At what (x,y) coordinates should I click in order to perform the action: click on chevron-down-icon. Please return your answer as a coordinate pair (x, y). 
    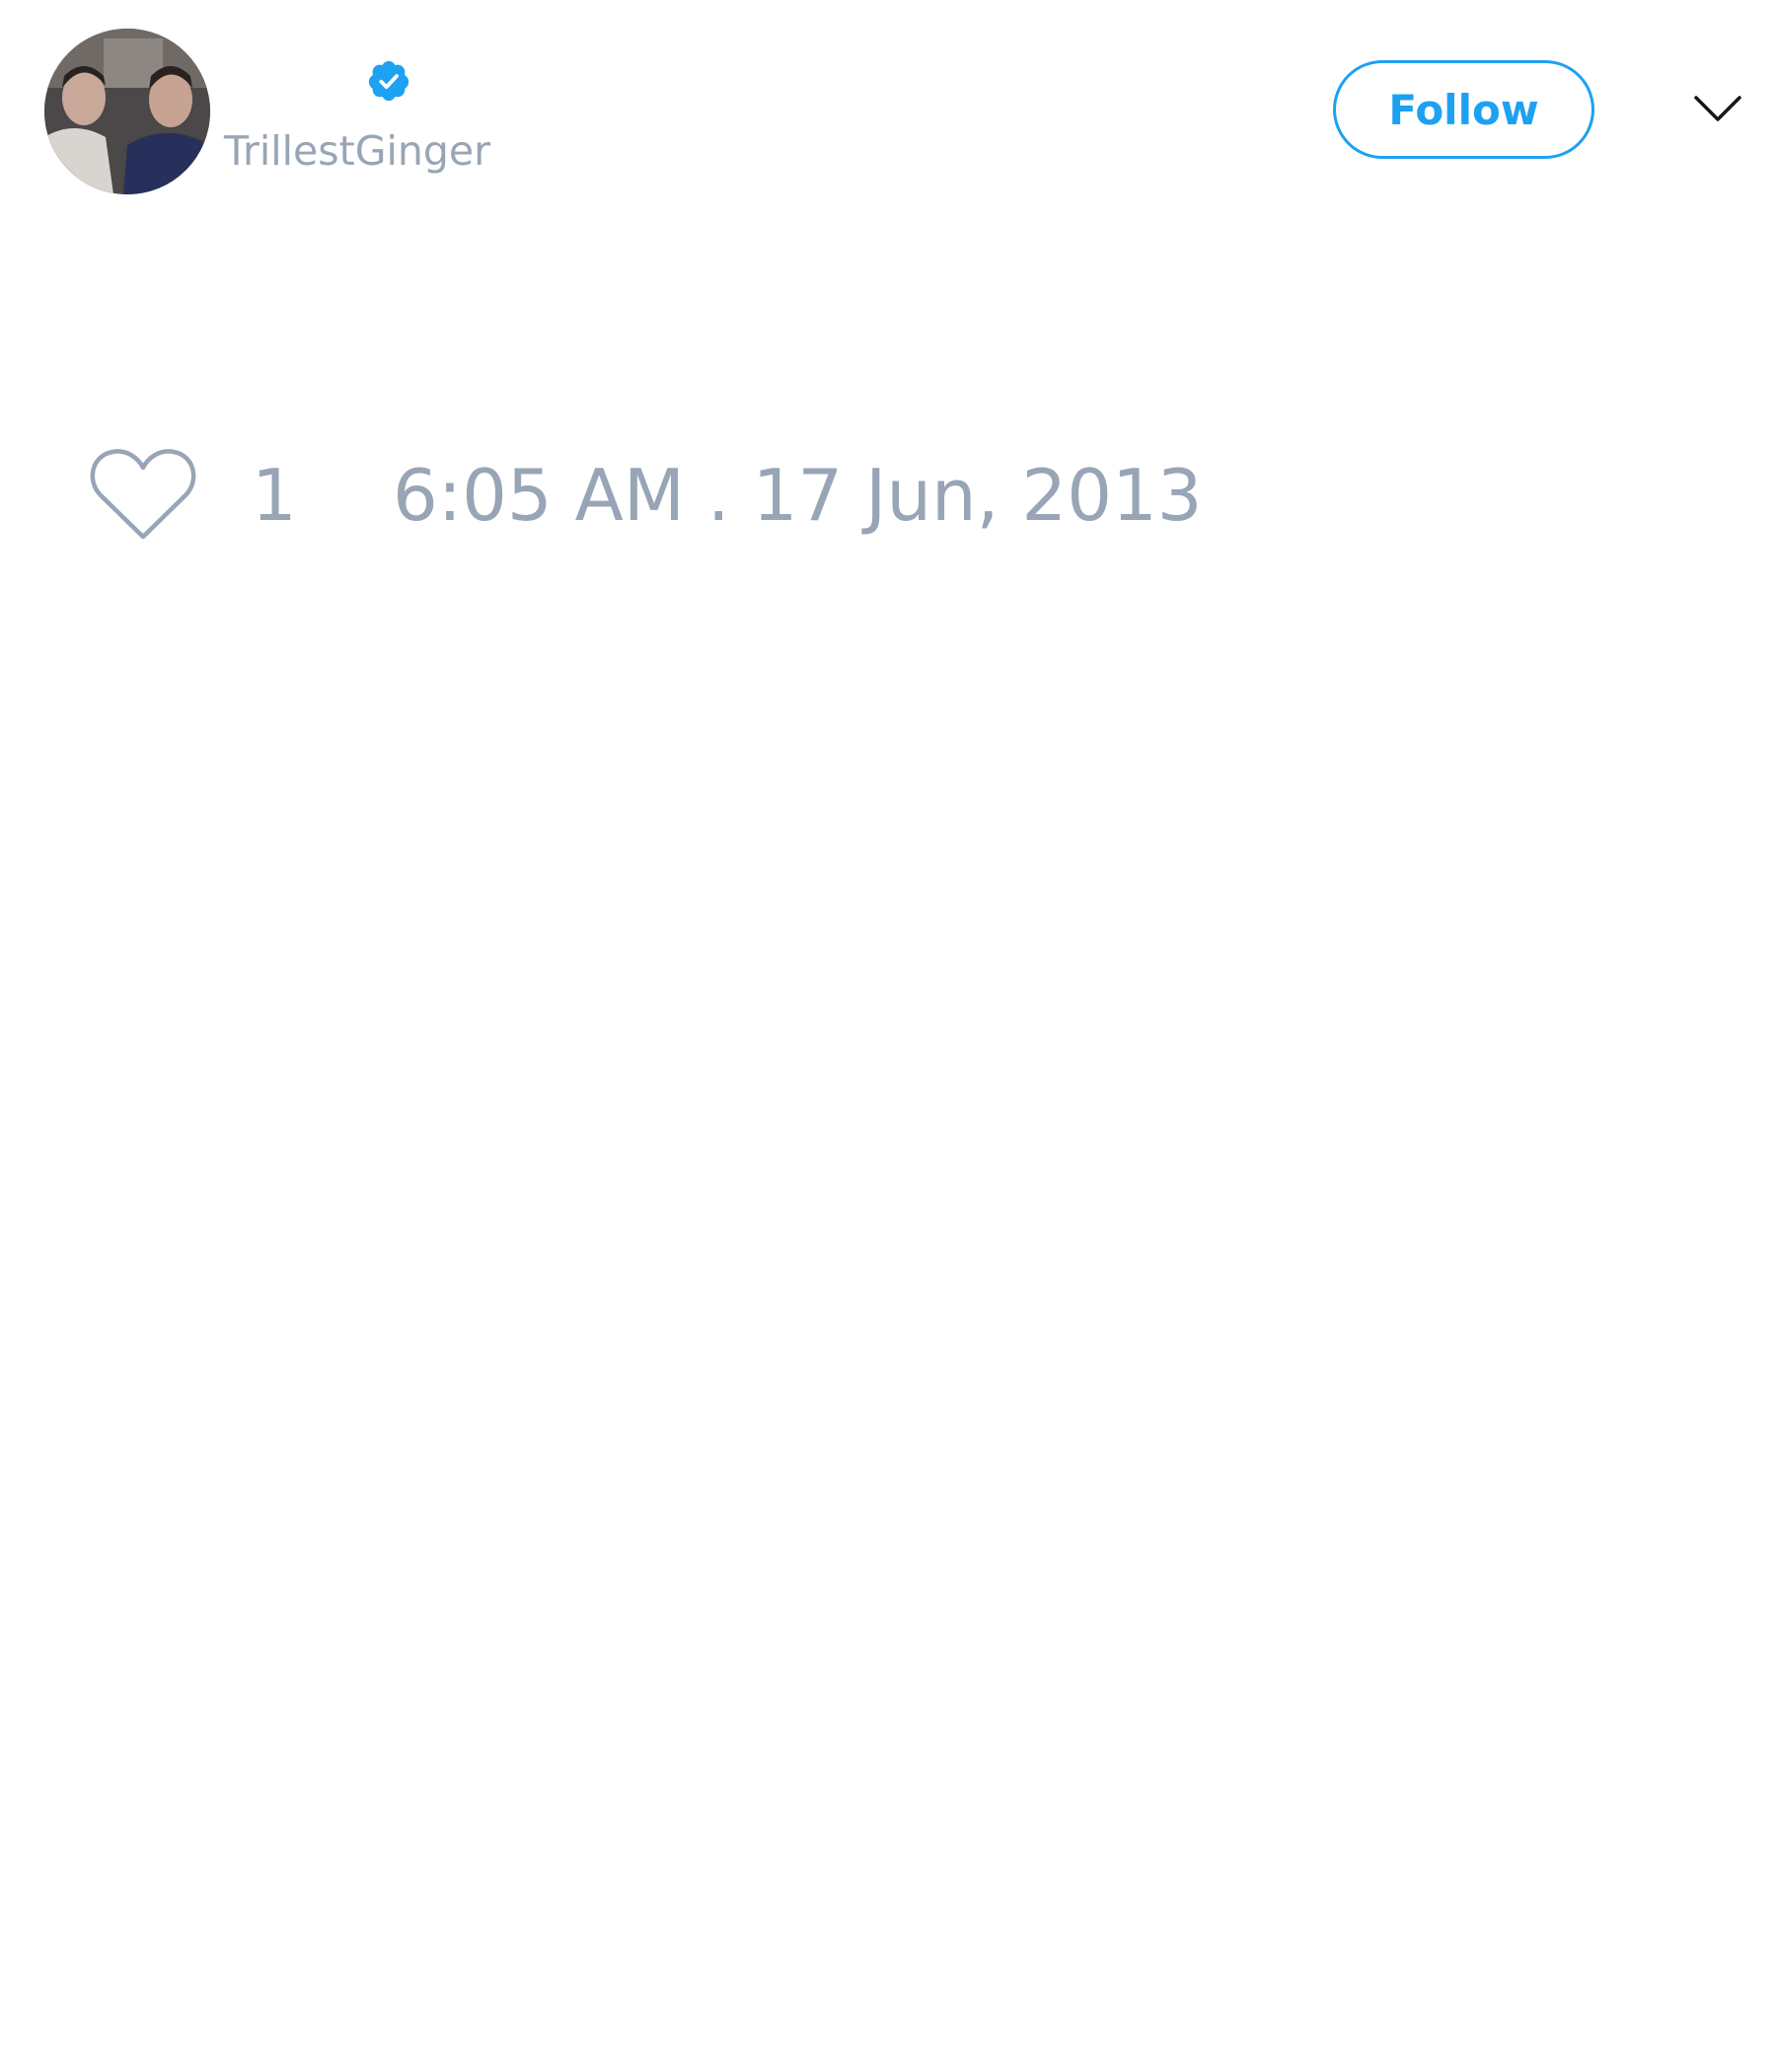
    Looking at the image, I should click on (1718, 109).